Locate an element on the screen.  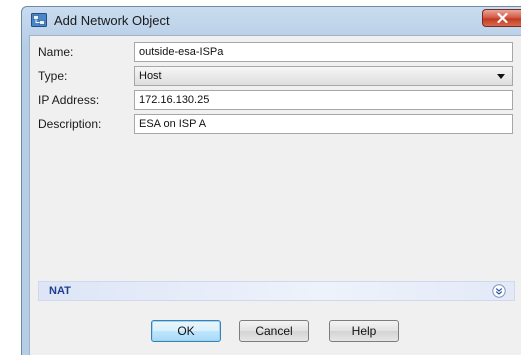
type-select-value: Host is located at coordinates (150, 76).